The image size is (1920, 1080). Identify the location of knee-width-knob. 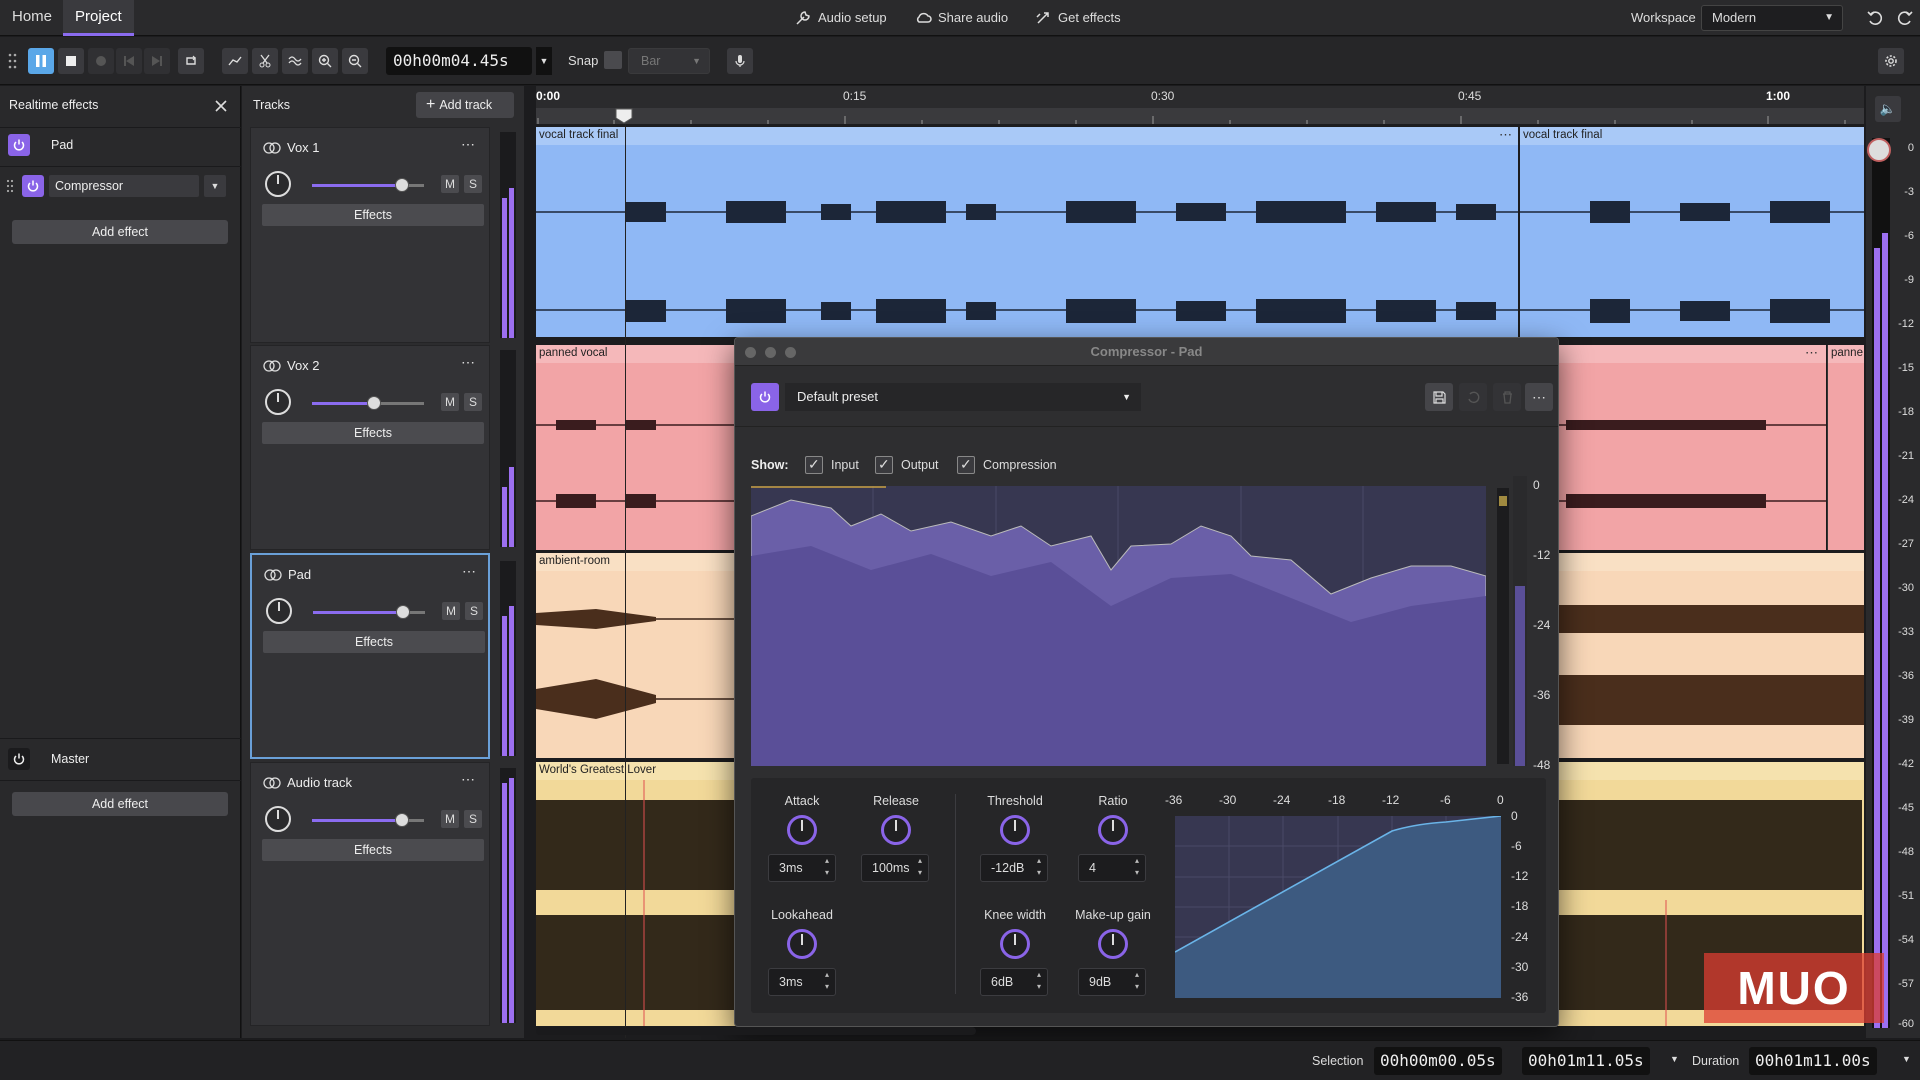
(1015, 944).